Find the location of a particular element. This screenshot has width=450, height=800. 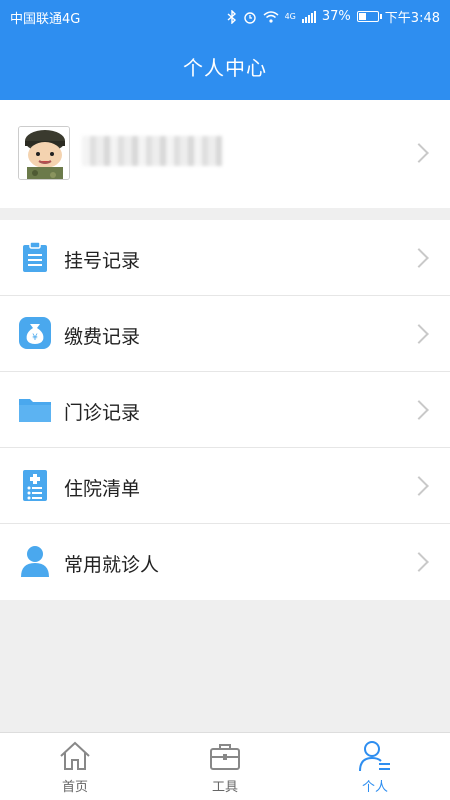

tab-personal: 个人 is located at coordinates (375, 766).